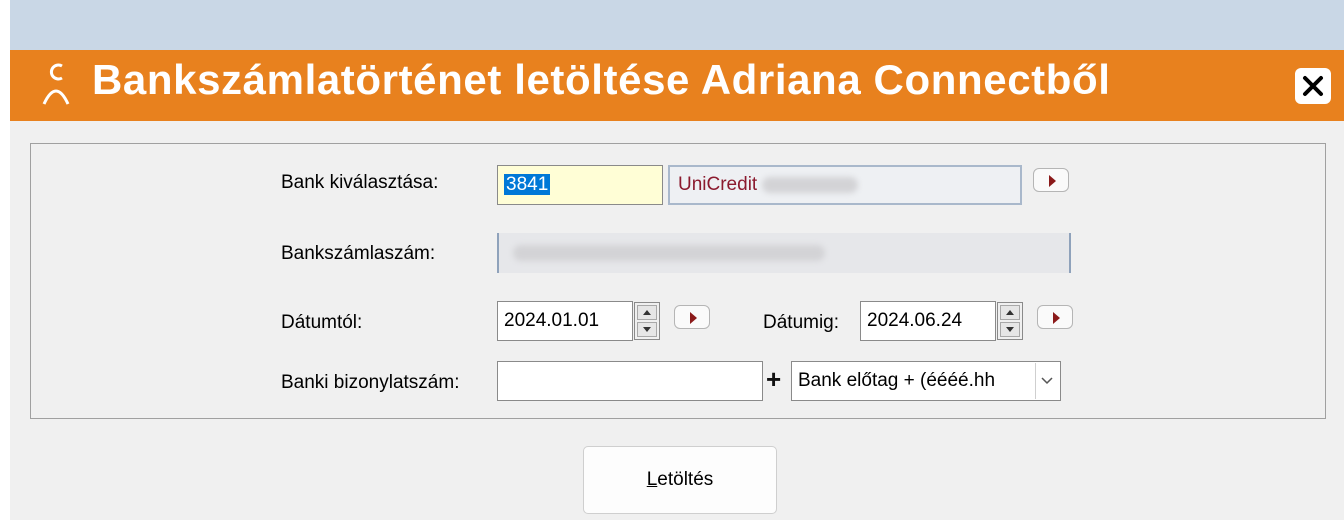  I want to click on bank-code-input: 3841, so click(580, 185).